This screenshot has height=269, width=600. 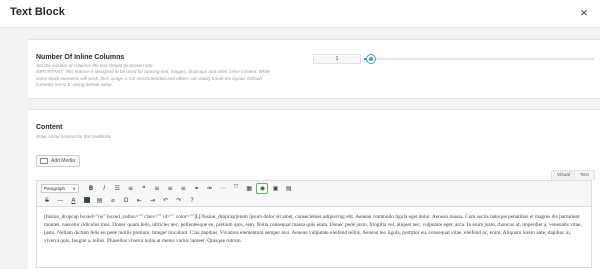 I want to click on format-select: Paragraph ▼, so click(x=60, y=188).